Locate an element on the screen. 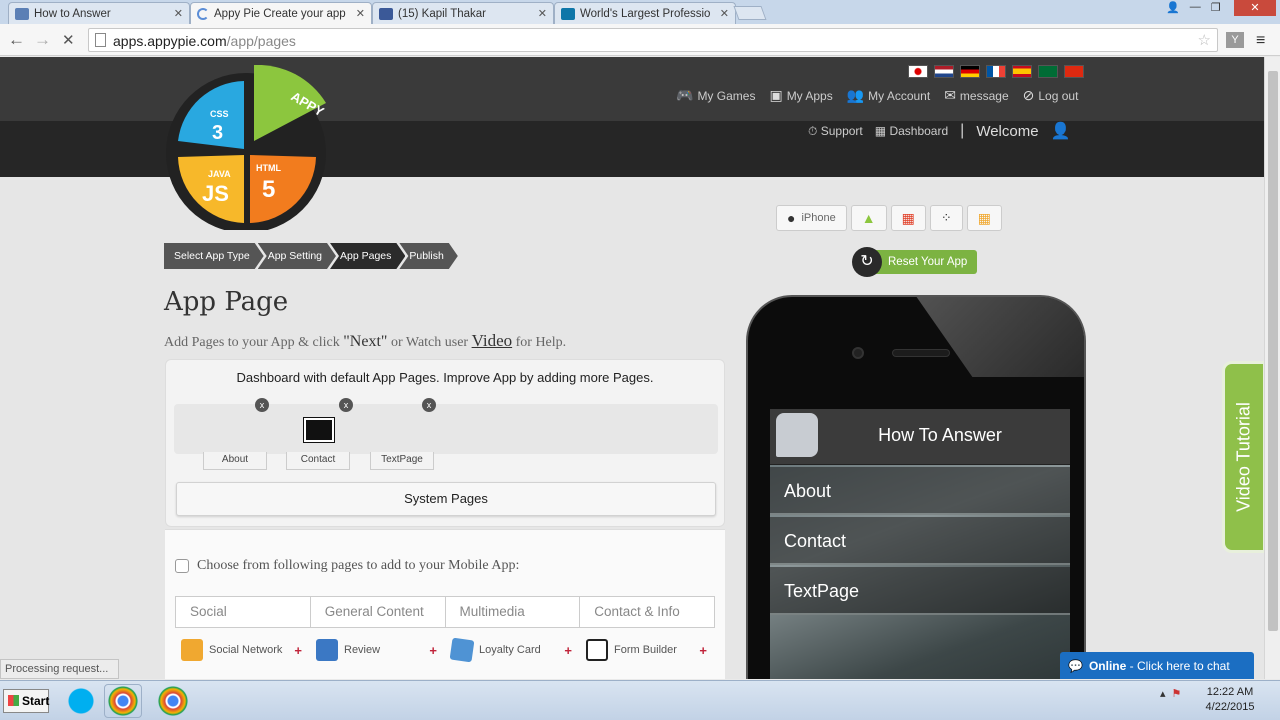 The width and height of the screenshot is (1280, 720). skype-icon is located at coordinates (81, 701).